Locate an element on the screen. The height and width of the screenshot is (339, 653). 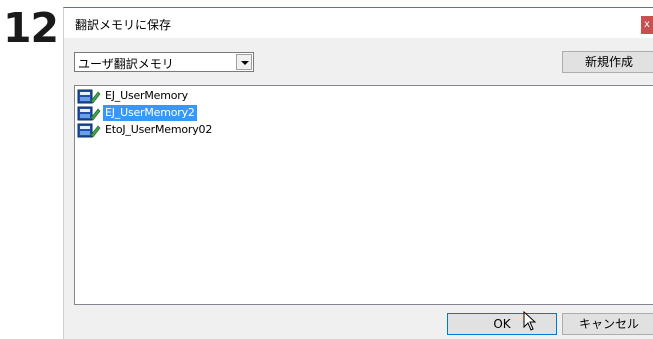
memory-type-value: ユーザ翻訳メモリ is located at coordinates (126, 64).